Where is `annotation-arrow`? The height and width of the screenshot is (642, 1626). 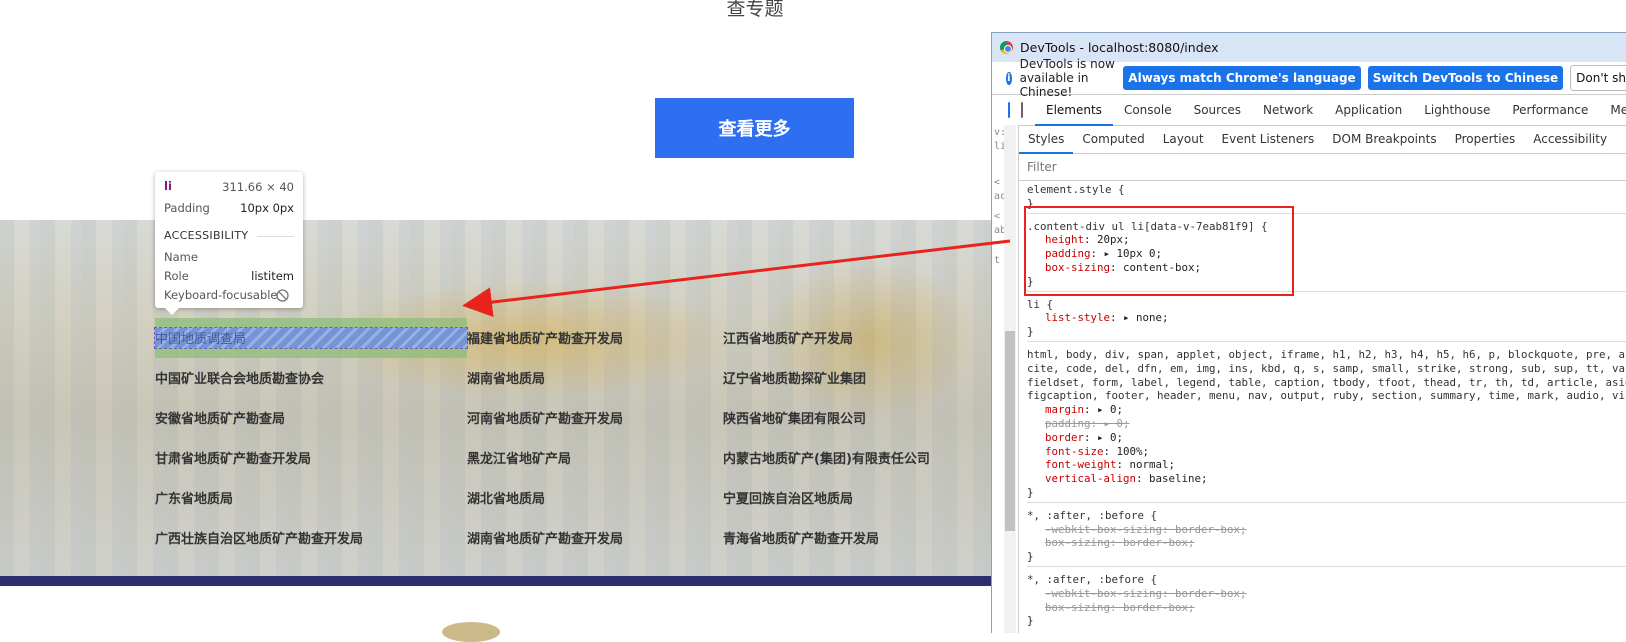
annotation-arrow is located at coordinates (736, 278).